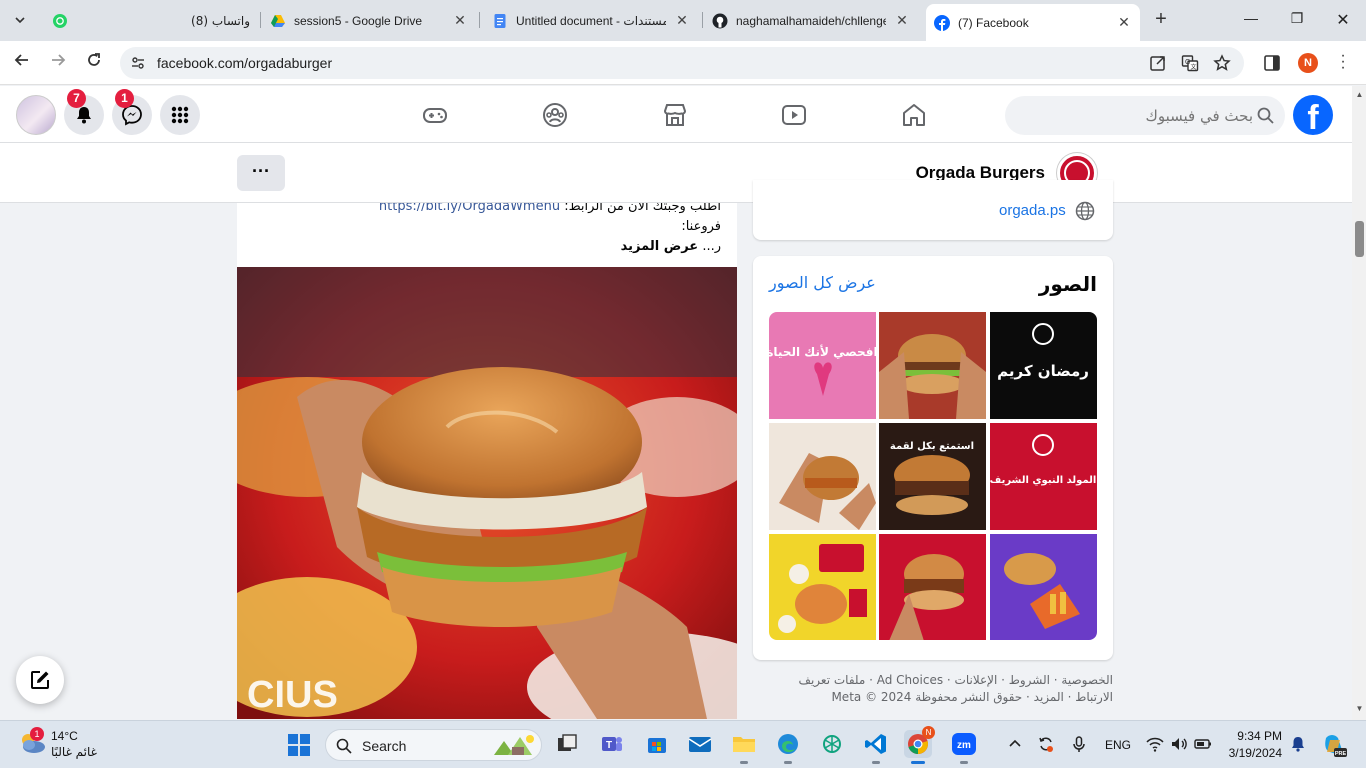 This screenshot has height=768, width=1366. I want to click on photo-thumbnail: رمضان كريم, so click(1043, 365).